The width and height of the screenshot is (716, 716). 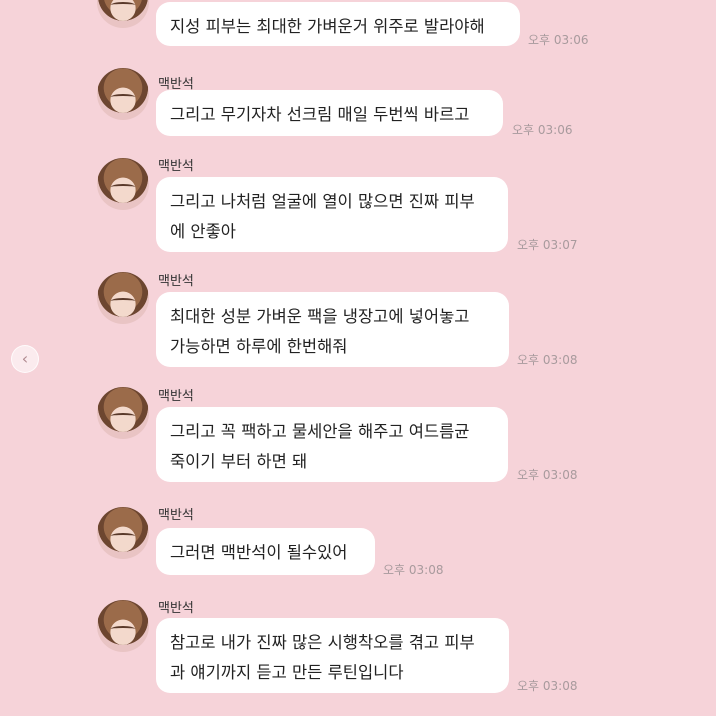 I want to click on previous-image-button: ‹, so click(x=25, y=359).